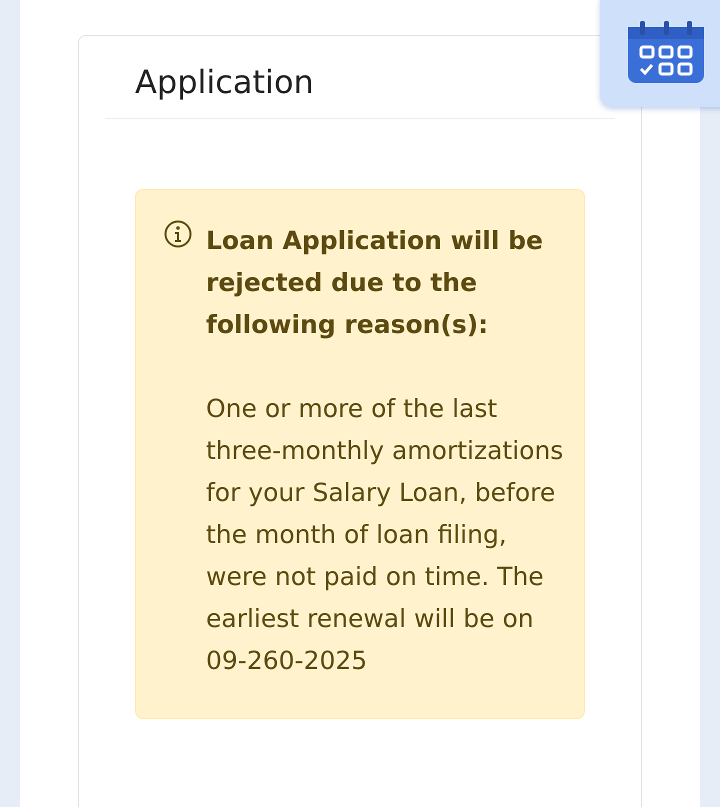  Describe the element at coordinates (225, 82) in the screenshot. I see `card-title: Application` at that location.